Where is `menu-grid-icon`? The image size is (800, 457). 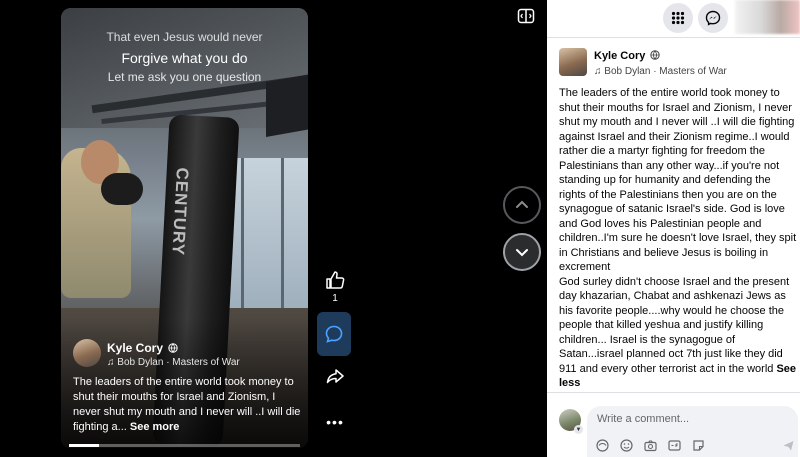
menu-grid-icon is located at coordinates (678, 18).